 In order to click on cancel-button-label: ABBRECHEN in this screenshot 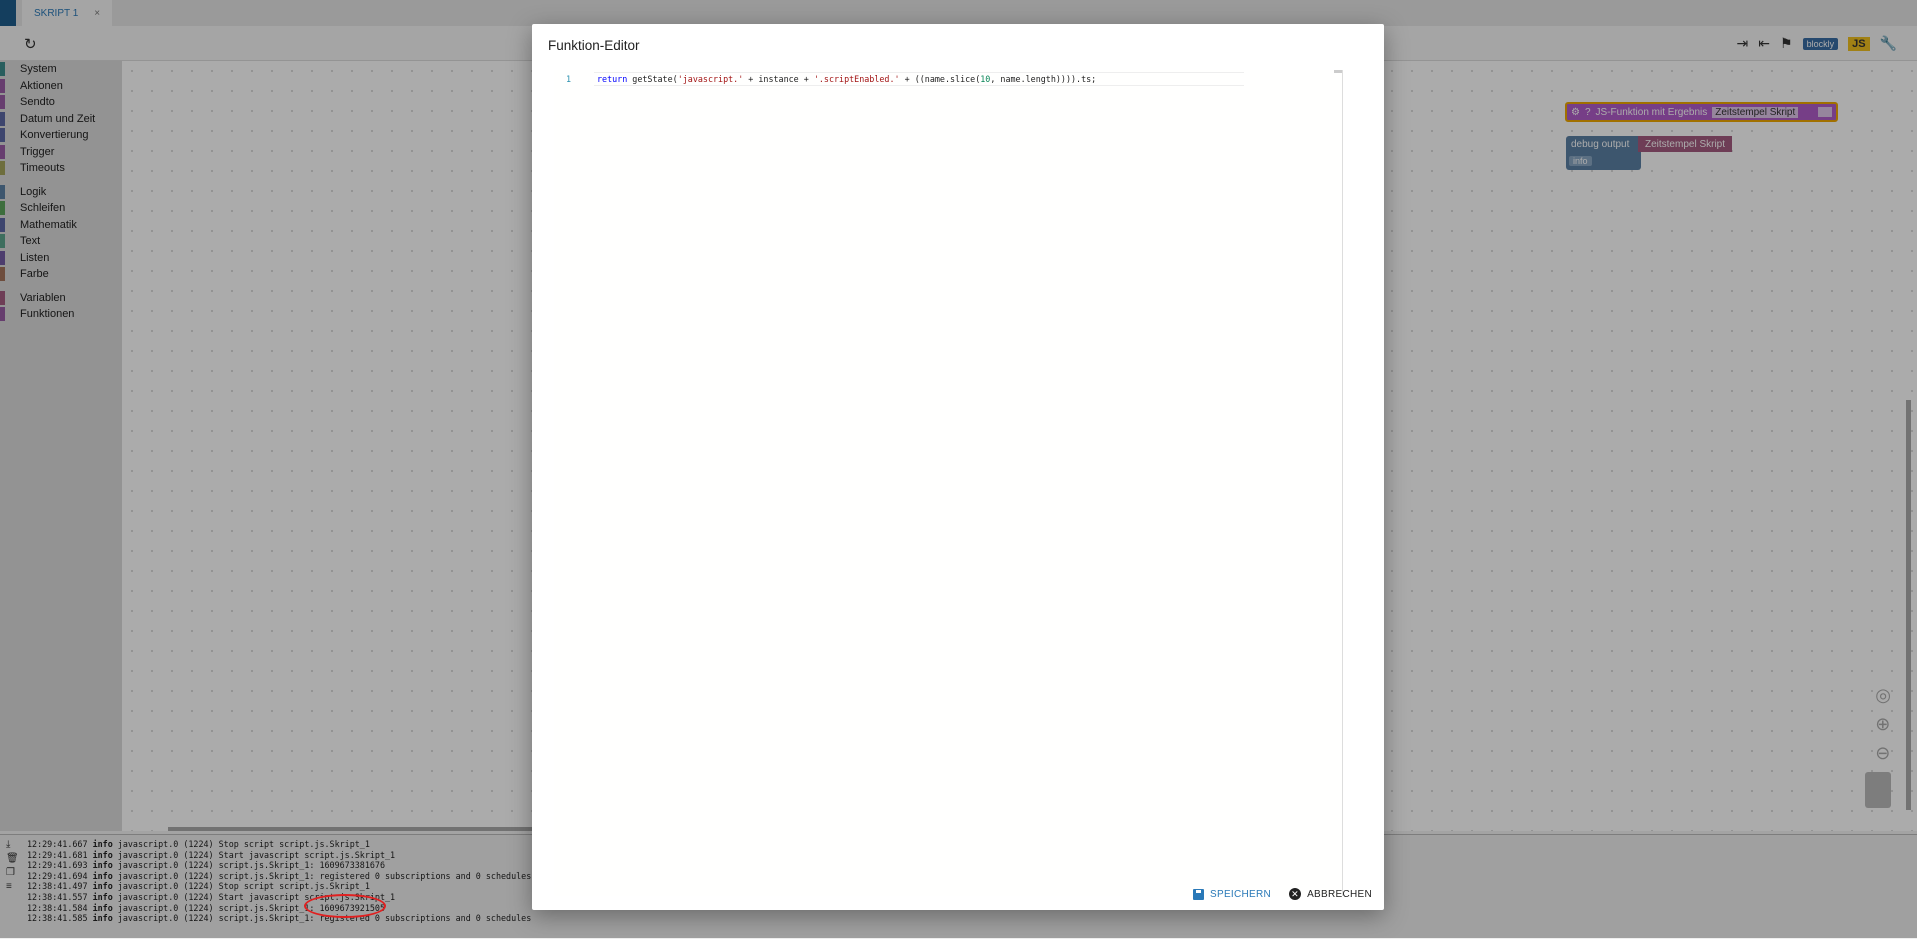, I will do `click(1339, 894)`.